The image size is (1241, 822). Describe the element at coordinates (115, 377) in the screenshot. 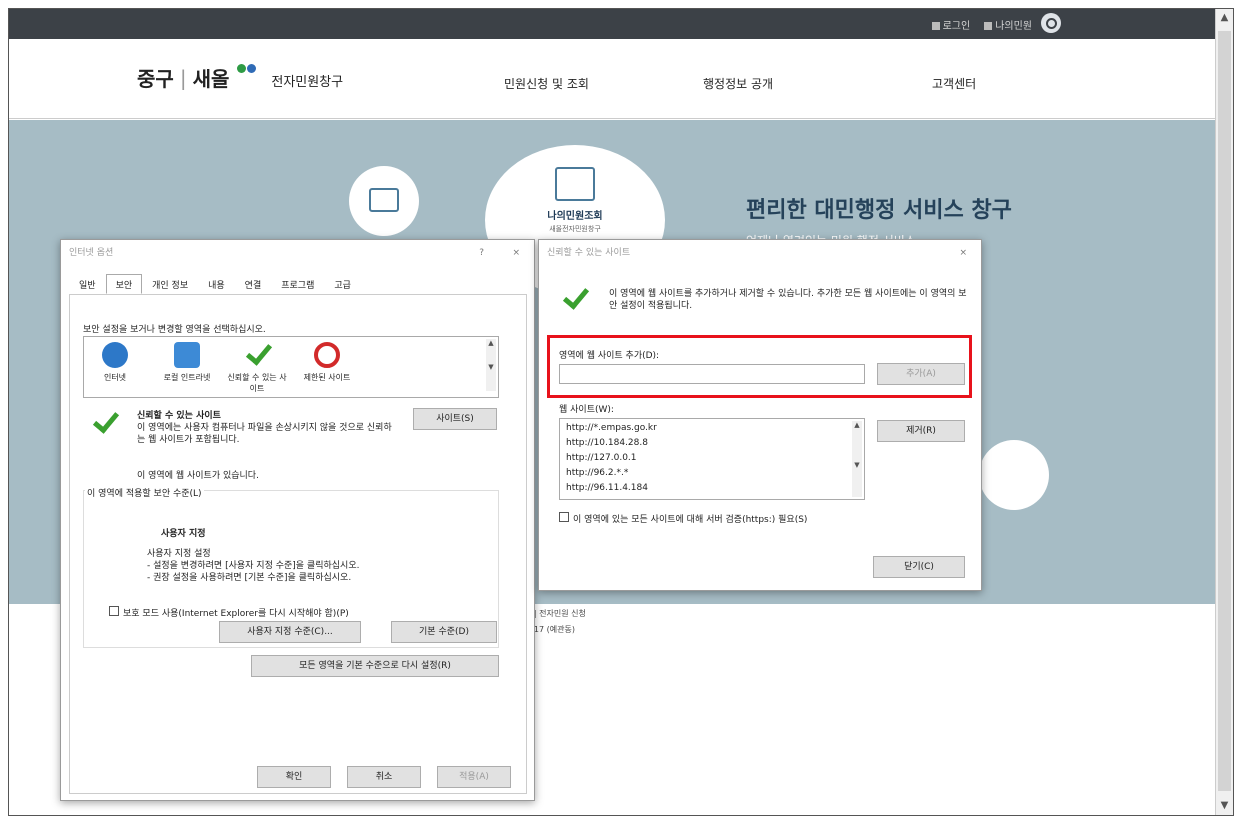

I see `zone-label: 인터넷` at that location.